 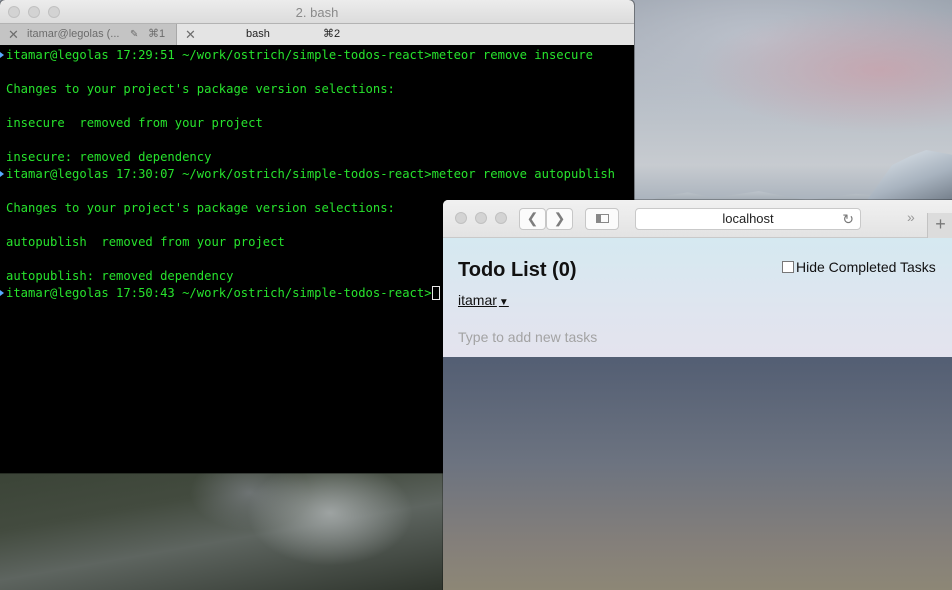 What do you see at coordinates (405, 34) in the screenshot?
I see `terminal-tab-2: ✕ bash ⌘2` at bounding box center [405, 34].